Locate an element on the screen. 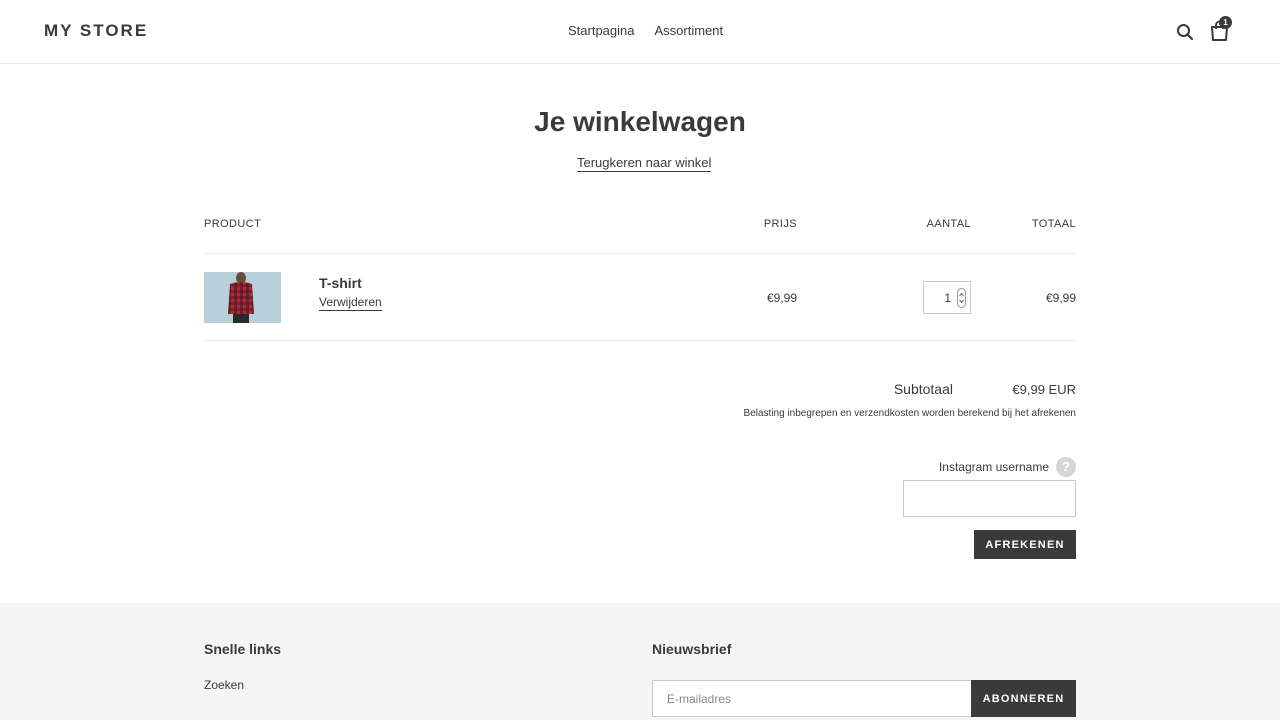 Image resolution: width=1280 pixels, height=720 pixels. search-icon is located at coordinates (1185, 32).